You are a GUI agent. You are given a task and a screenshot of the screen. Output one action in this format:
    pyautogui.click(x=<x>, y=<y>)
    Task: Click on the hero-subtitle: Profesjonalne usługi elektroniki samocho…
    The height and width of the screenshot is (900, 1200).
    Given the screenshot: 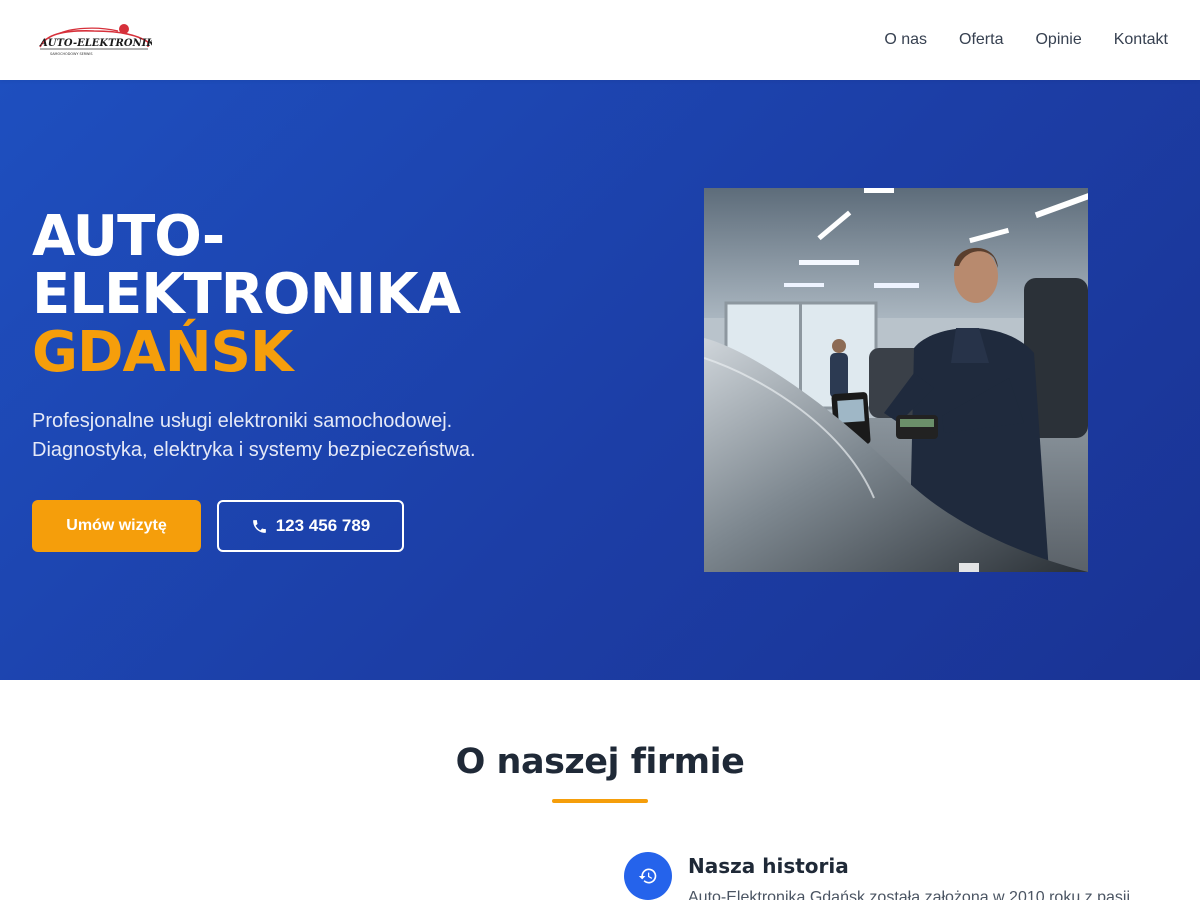 What is the action you would take?
    pyautogui.click(x=254, y=435)
    